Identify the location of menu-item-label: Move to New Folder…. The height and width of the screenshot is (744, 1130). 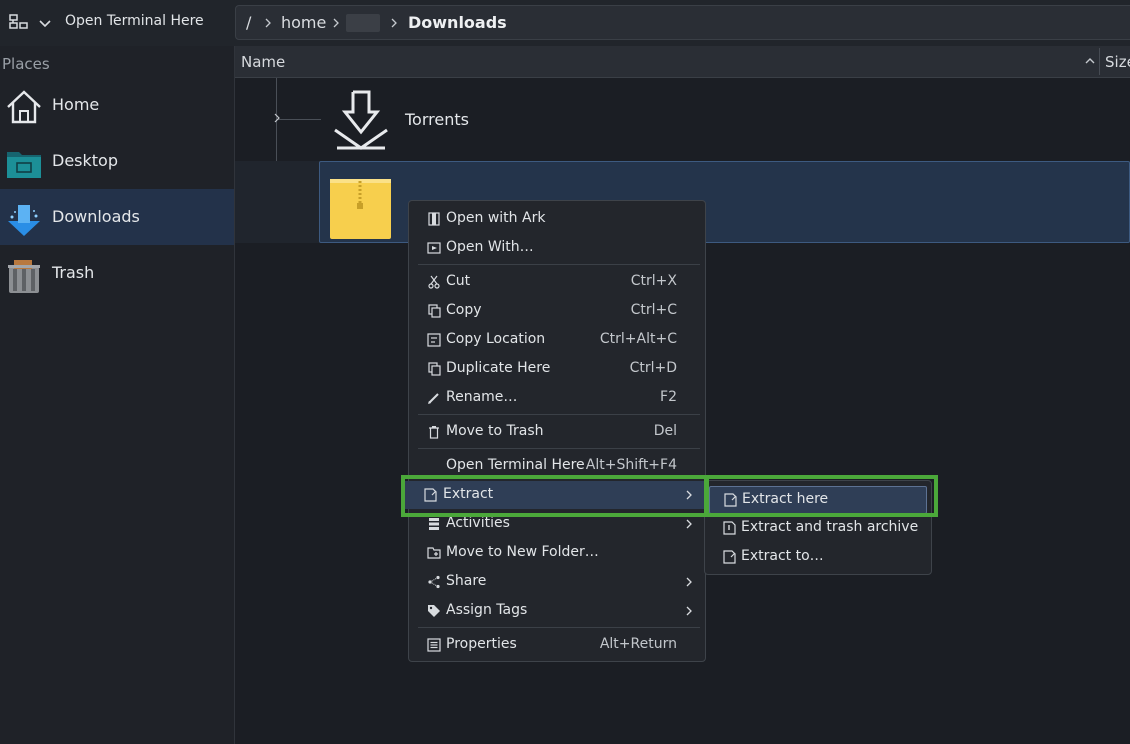
(522, 552).